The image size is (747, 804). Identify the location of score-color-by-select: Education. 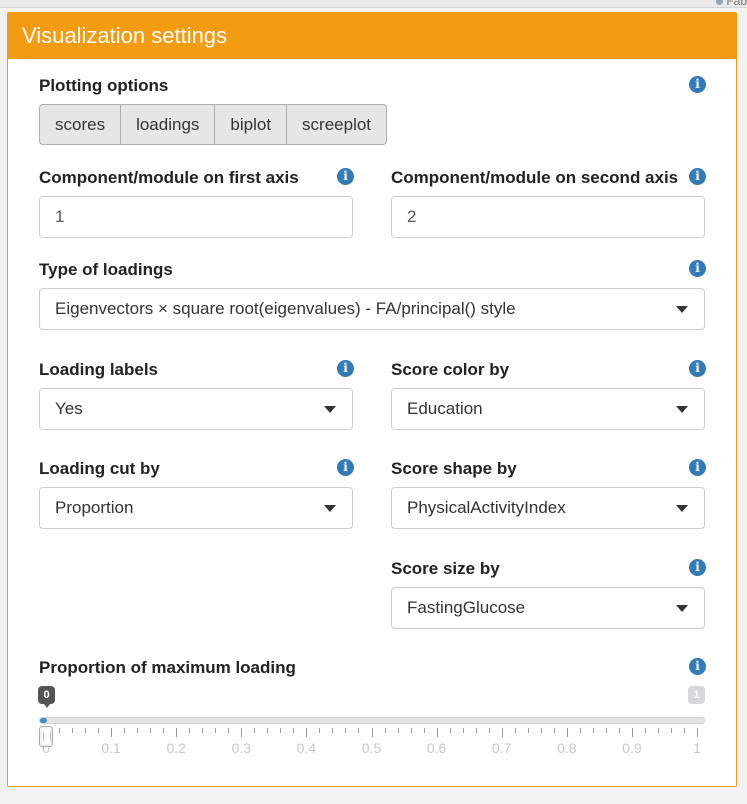
(548, 409).